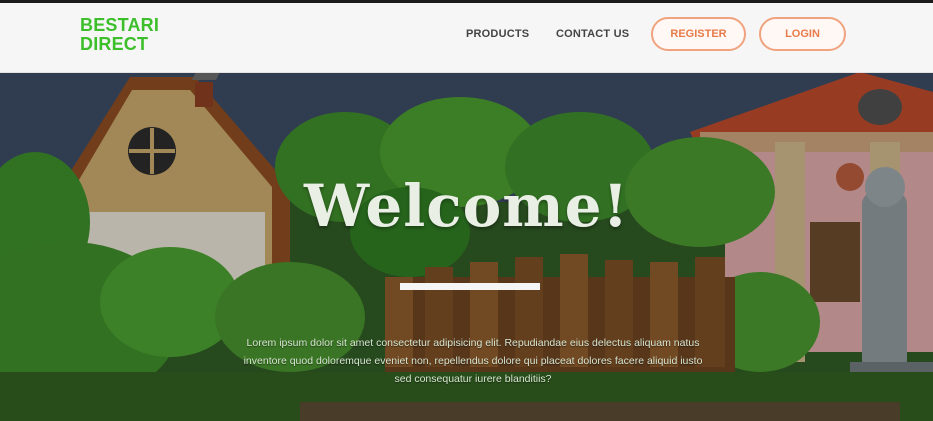 Image resolution: width=933 pixels, height=421 pixels. What do you see at coordinates (120, 25) in the screenshot?
I see `brand-line-1: BESTARI` at bounding box center [120, 25].